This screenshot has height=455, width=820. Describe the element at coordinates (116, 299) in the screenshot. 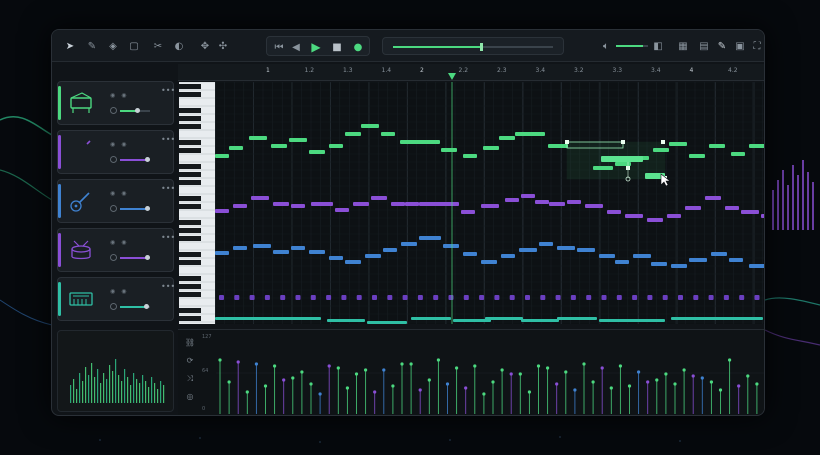

I see `track-synth: ◉◉ •••` at that location.